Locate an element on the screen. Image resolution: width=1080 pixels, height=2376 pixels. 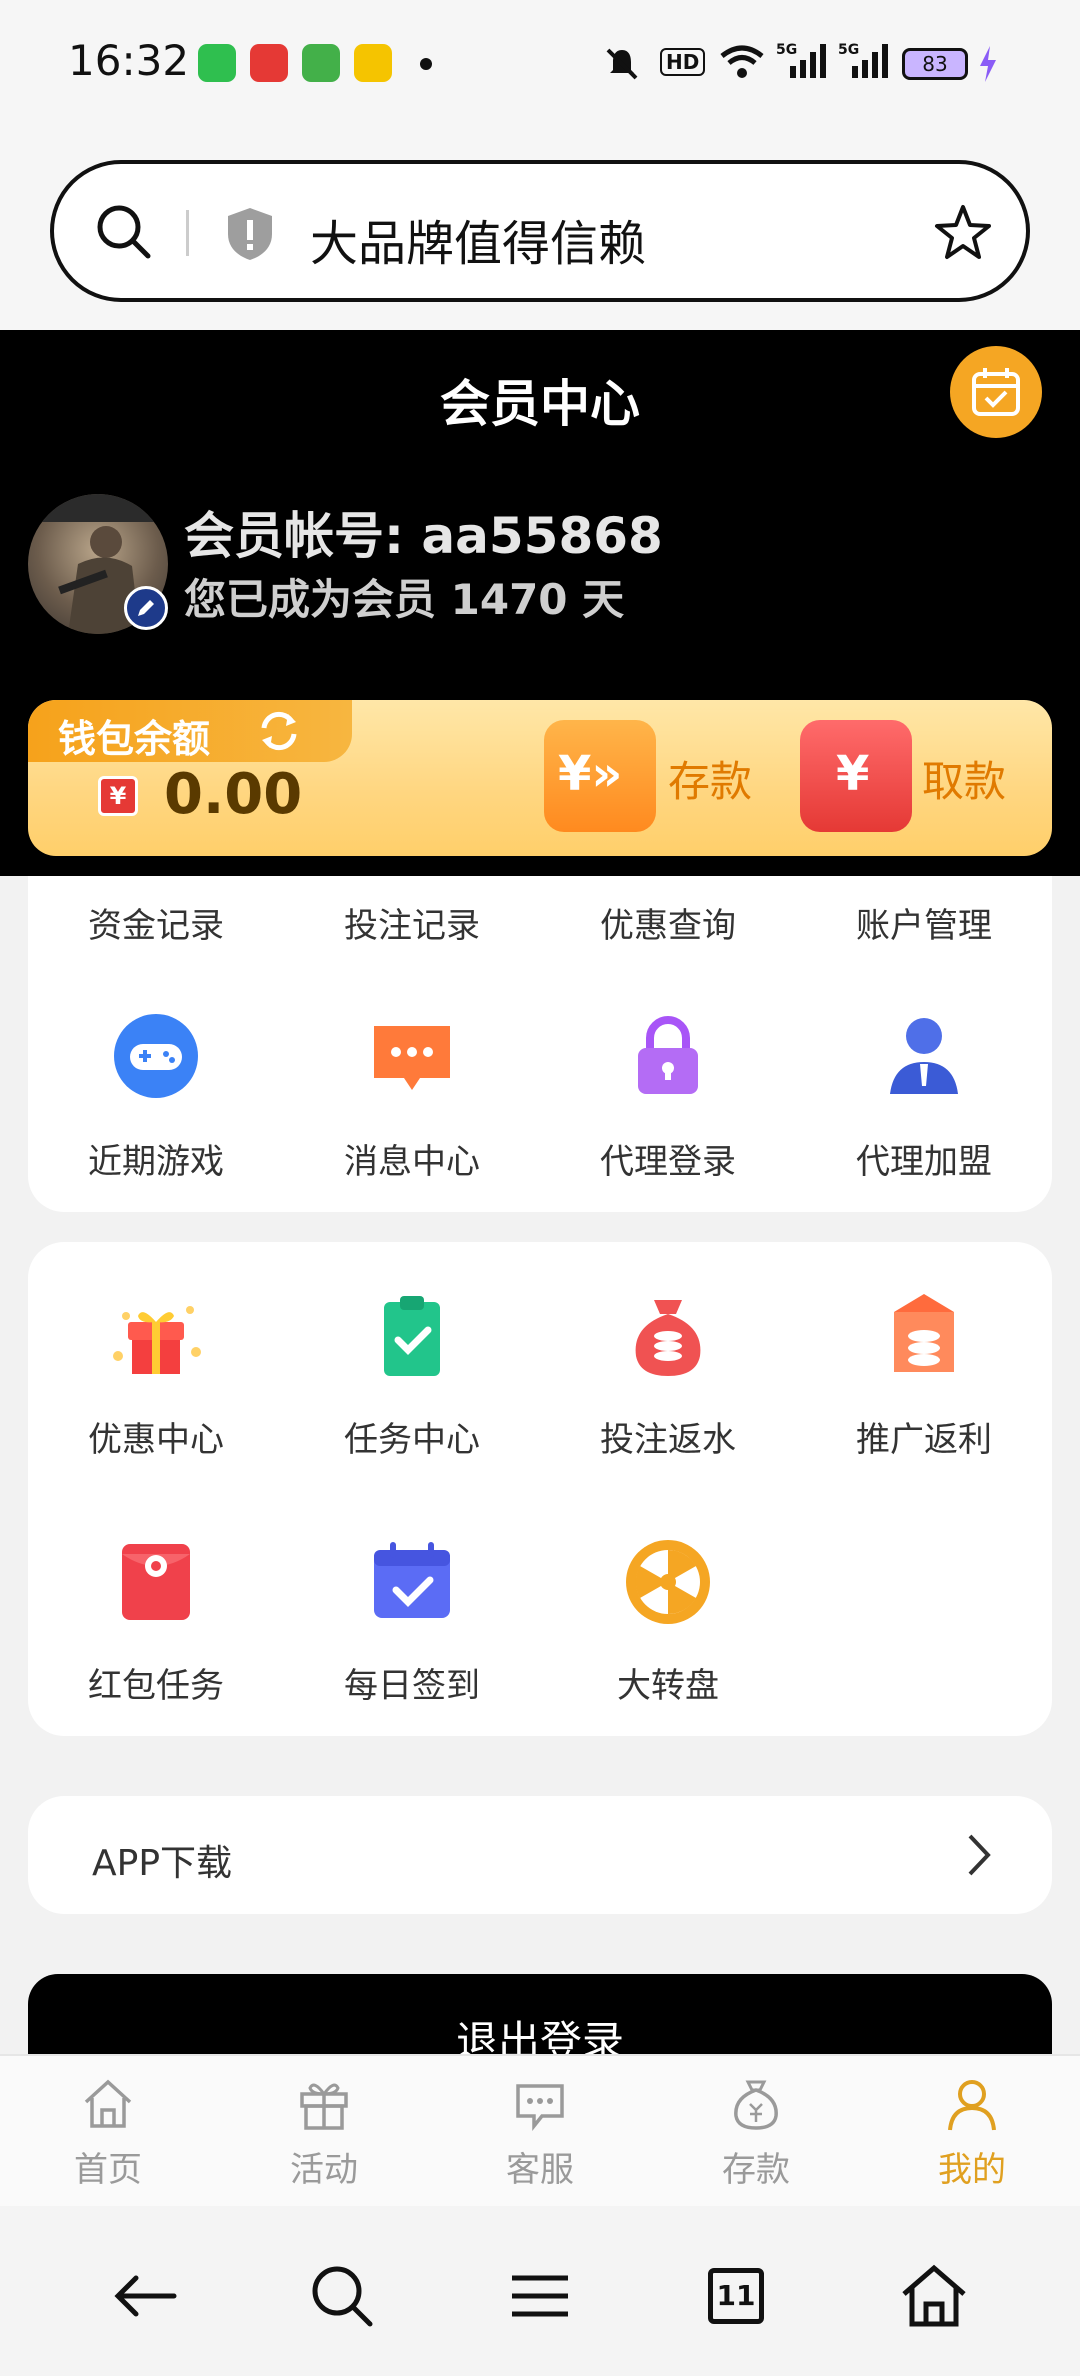
tabs-count: 11 is located at coordinates (736, 2296).